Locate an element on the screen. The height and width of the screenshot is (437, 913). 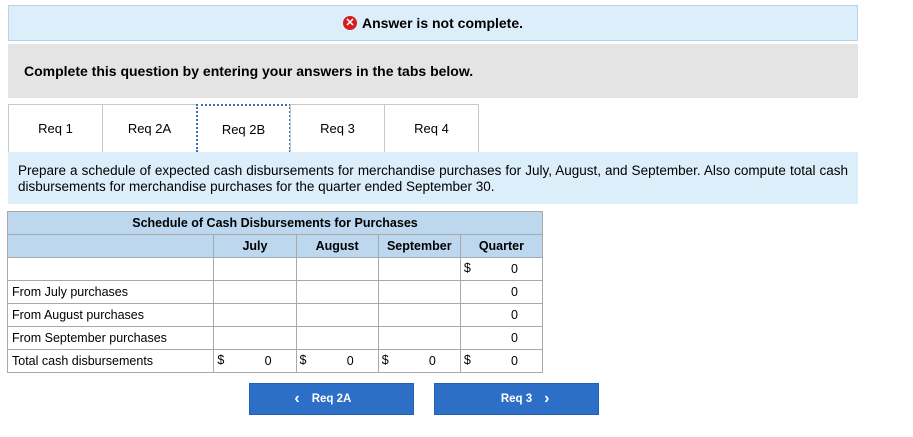
col-header-august: August is located at coordinates (337, 246).